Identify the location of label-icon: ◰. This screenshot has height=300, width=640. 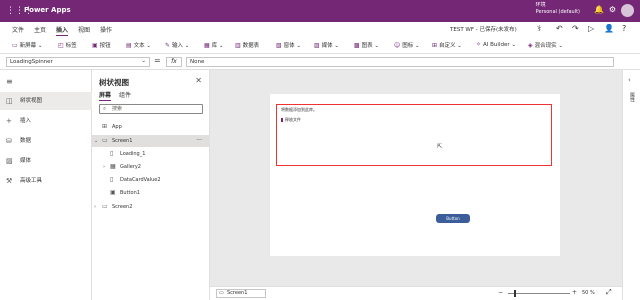
(61, 45).